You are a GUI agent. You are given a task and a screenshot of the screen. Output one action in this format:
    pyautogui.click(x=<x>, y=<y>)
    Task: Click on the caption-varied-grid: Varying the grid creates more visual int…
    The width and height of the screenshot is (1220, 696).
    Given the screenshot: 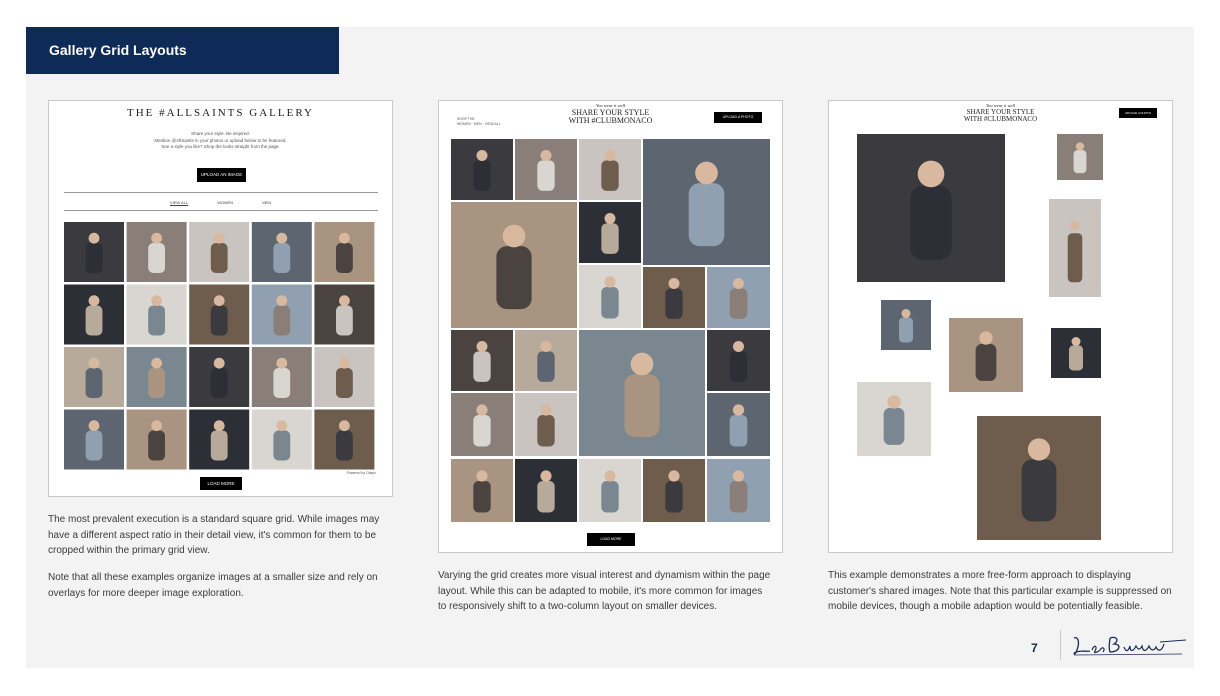 What is the action you would take?
    pyautogui.click(x=604, y=591)
    